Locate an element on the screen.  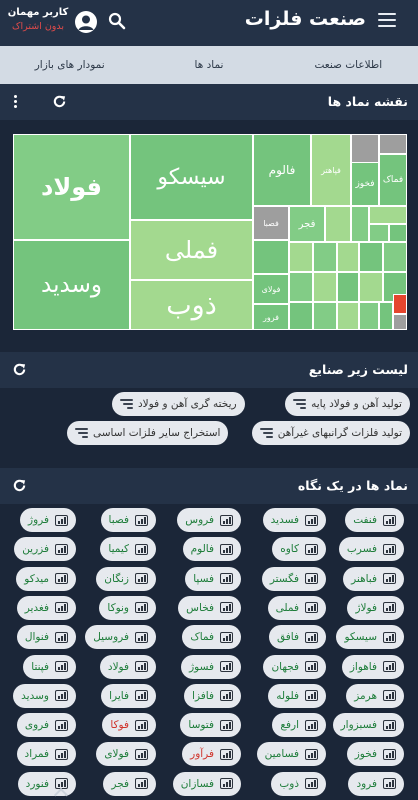
treemap-cell: فپاهتر is located at coordinates (331, 170).